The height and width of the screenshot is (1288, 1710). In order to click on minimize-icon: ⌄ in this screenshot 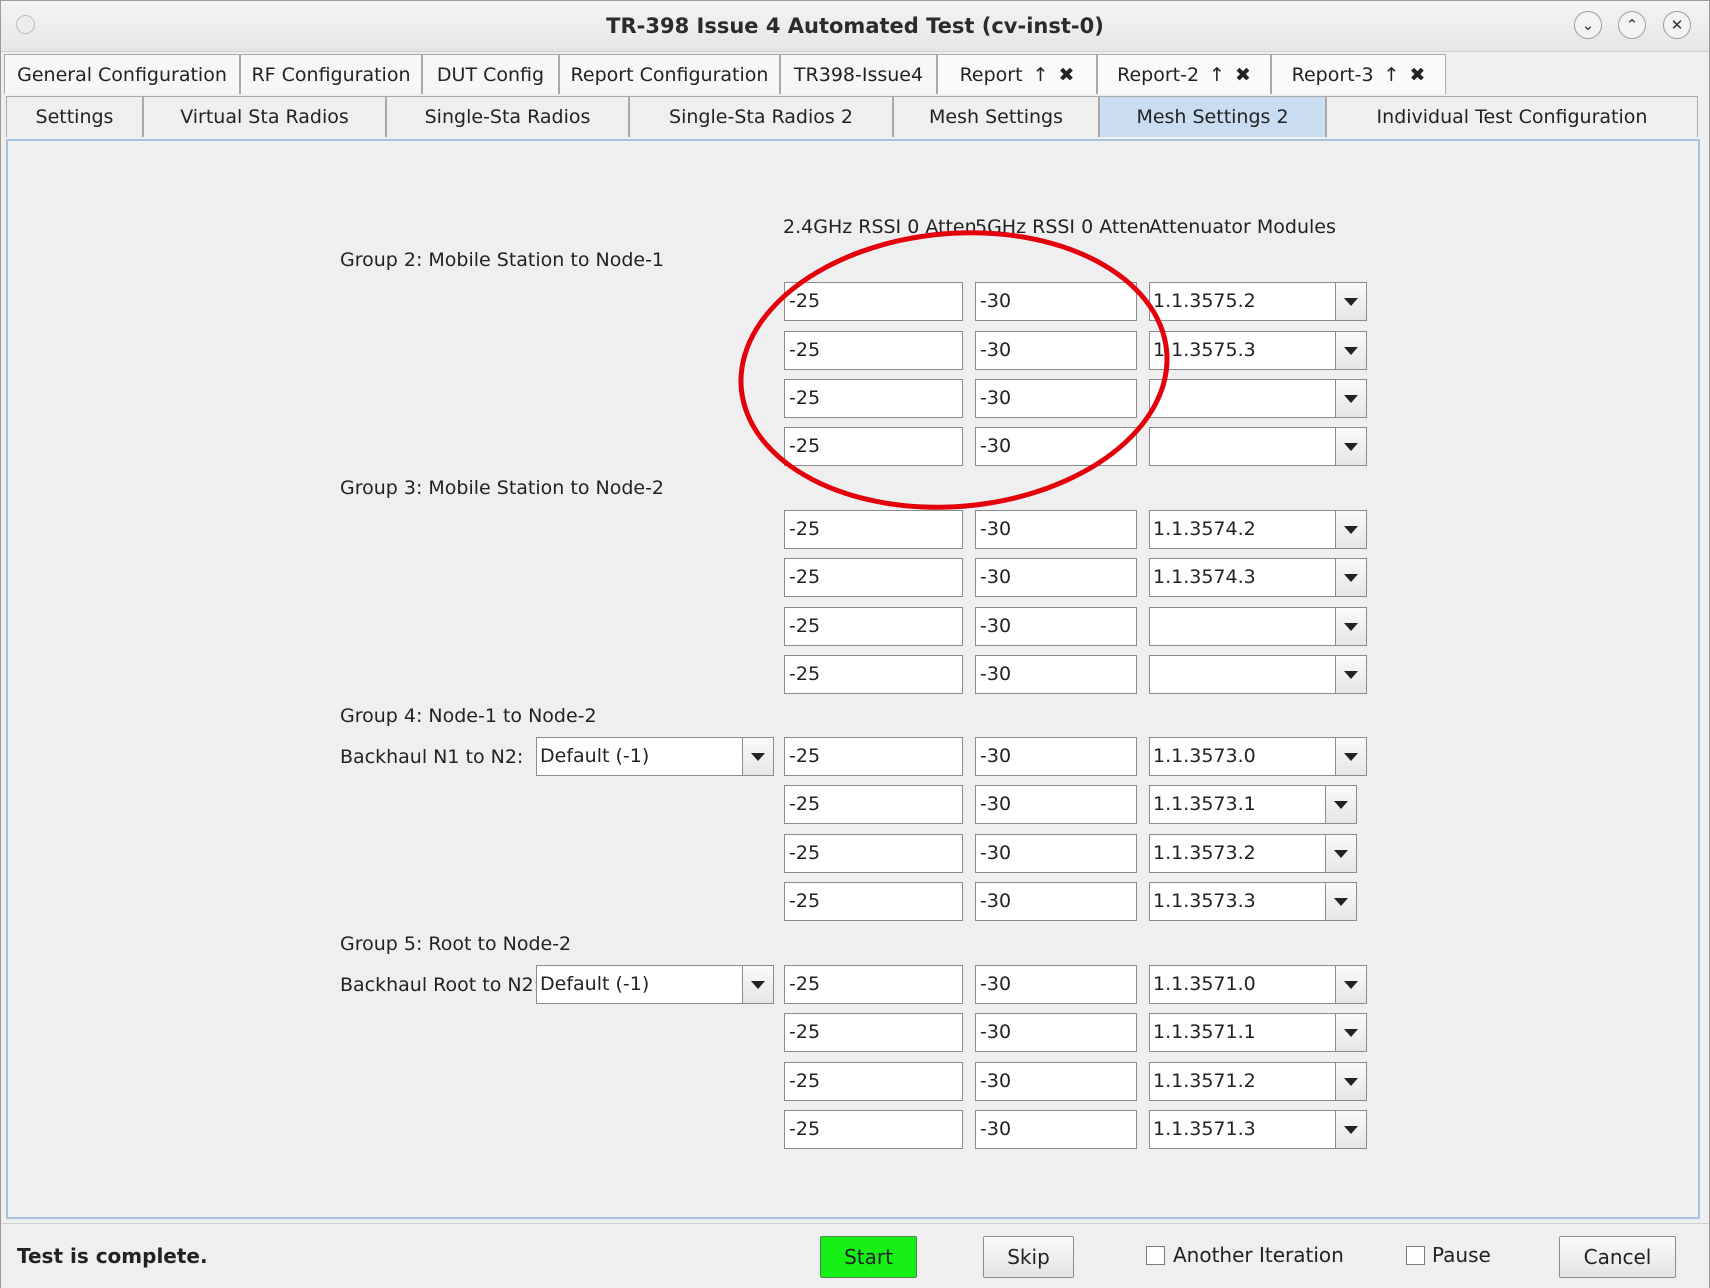, I will do `click(1588, 25)`.